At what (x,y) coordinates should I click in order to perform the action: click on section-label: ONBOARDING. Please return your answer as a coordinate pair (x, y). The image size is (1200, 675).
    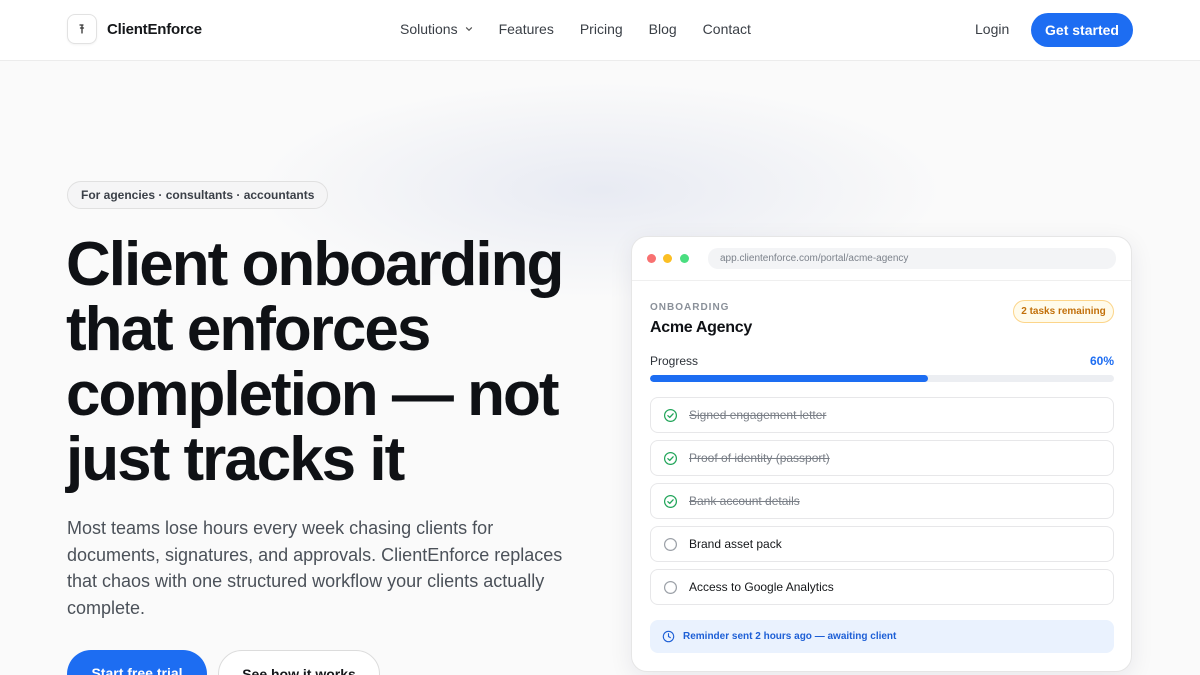
    Looking at the image, I should click on (690, 307).